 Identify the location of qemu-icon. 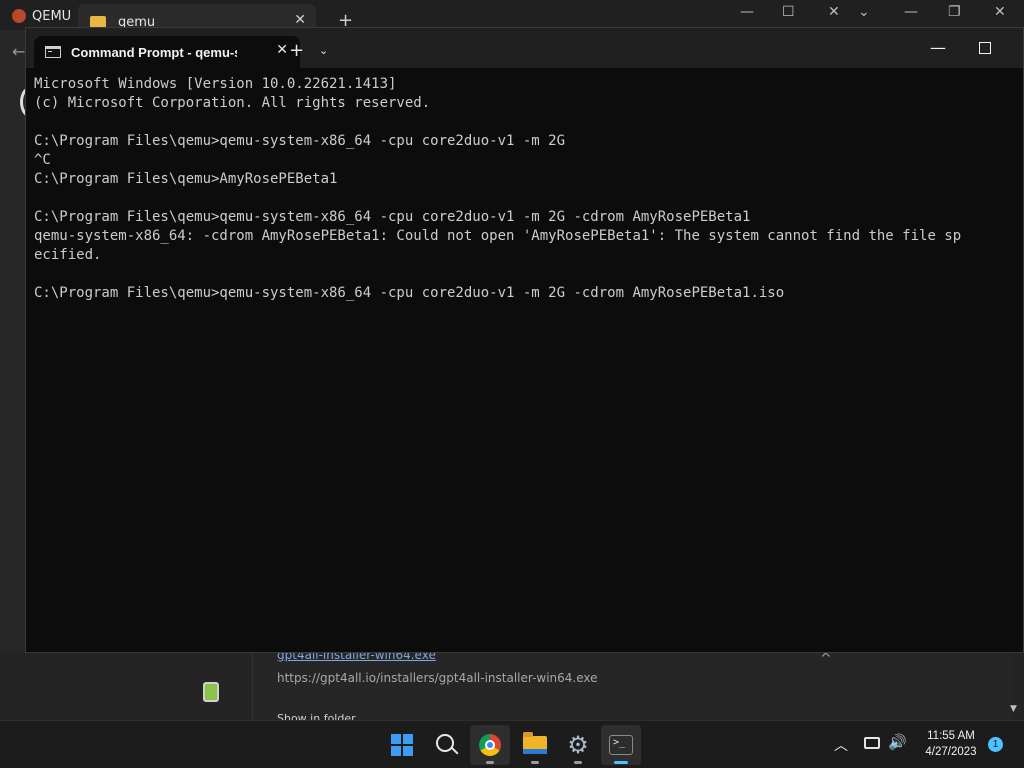
(19, 16).